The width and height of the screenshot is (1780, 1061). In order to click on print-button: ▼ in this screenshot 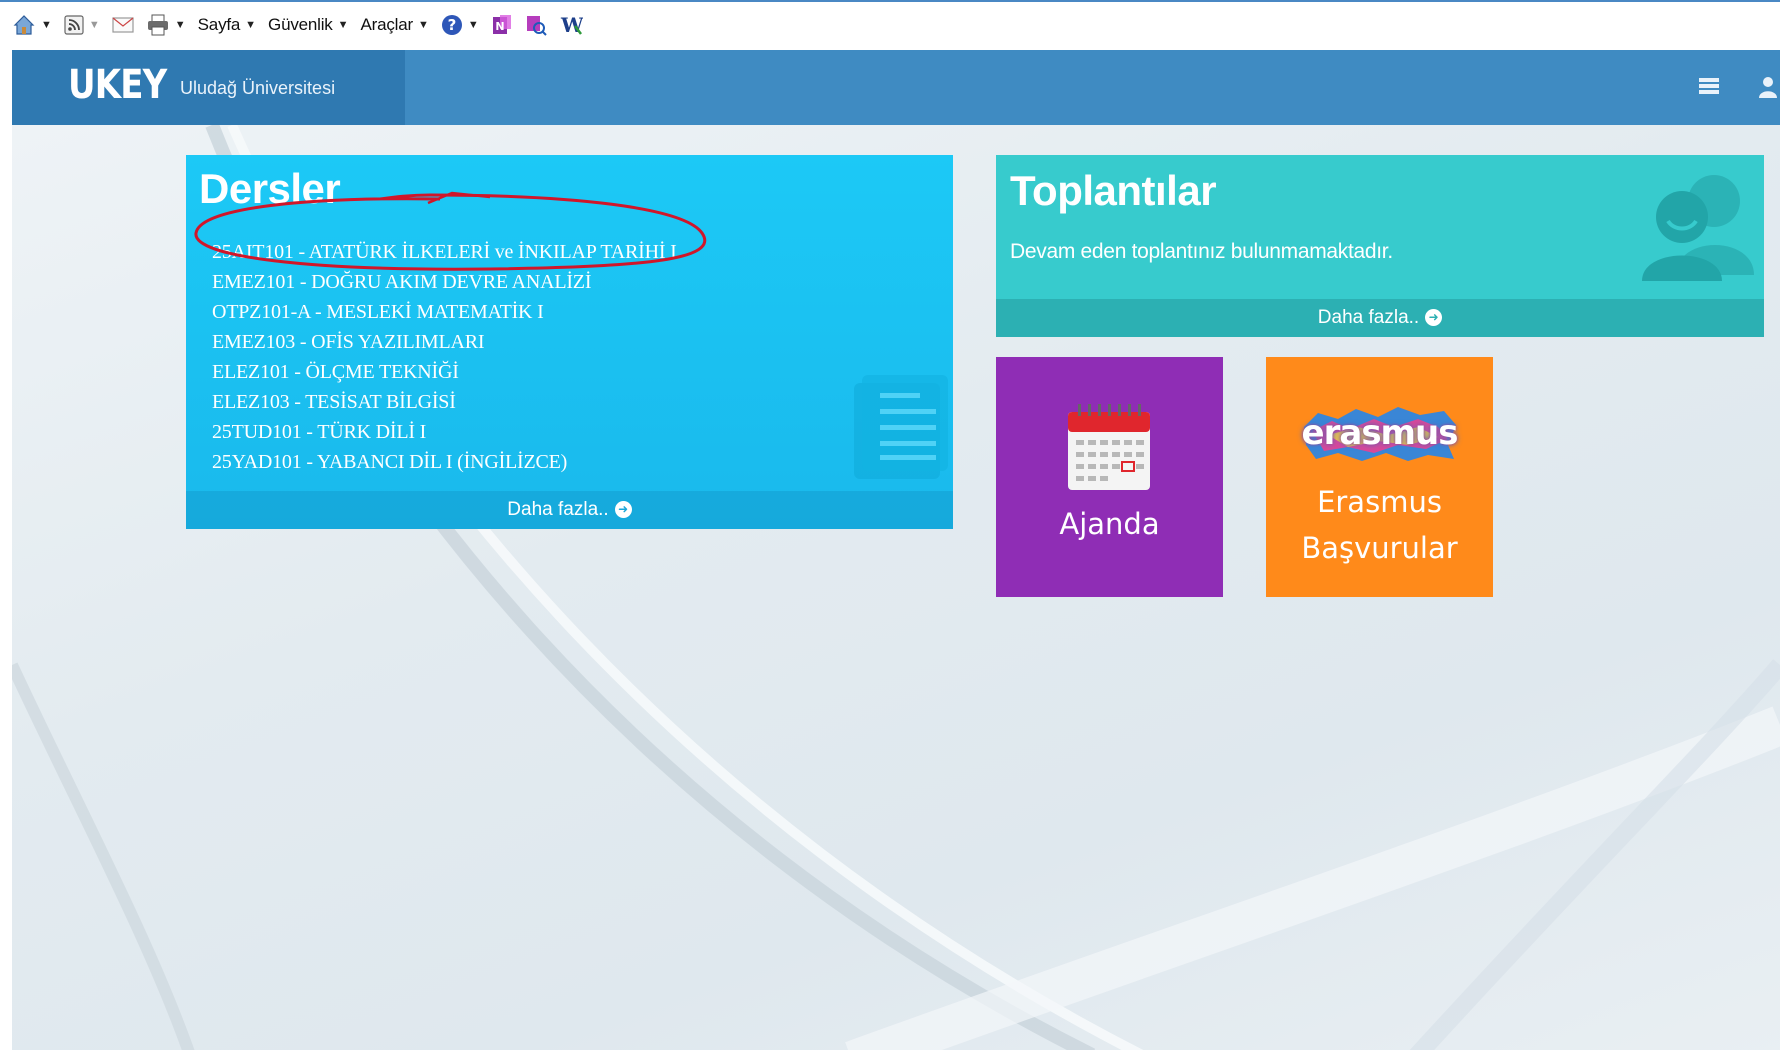, I will do `click(166, 25)`.